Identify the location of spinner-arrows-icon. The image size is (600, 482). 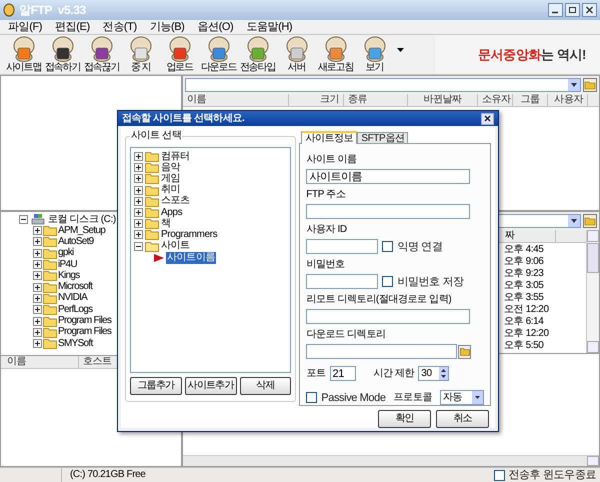
(443, 373).